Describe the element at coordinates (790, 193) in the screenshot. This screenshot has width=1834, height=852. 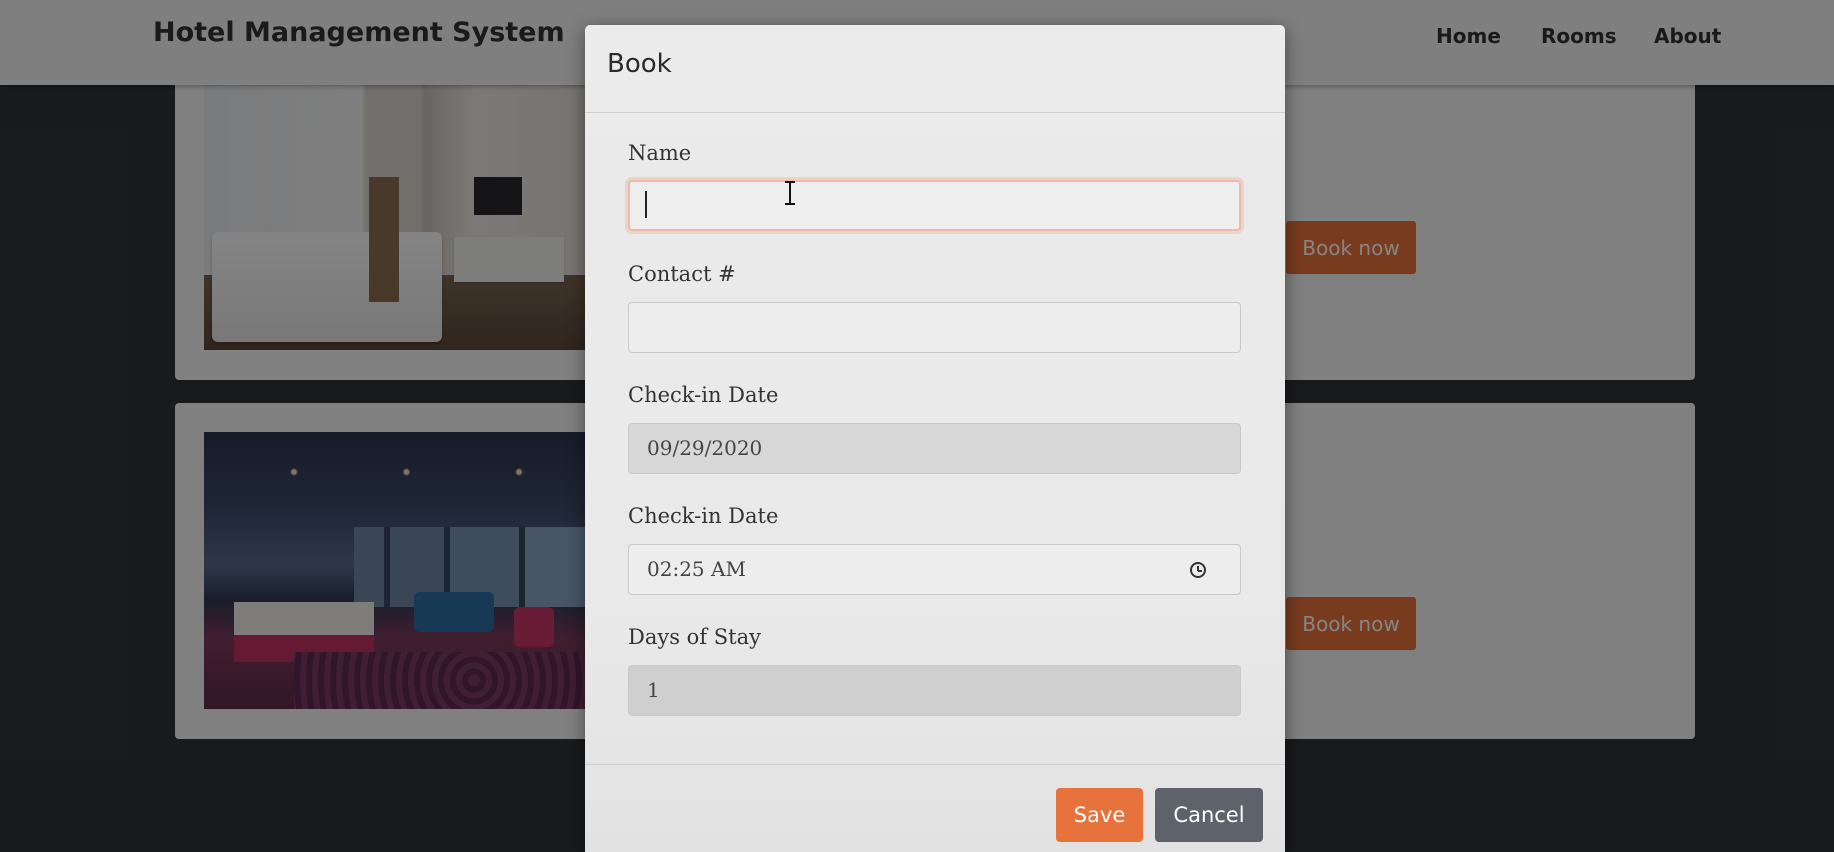
I see `text-cursor-icon` at that location.